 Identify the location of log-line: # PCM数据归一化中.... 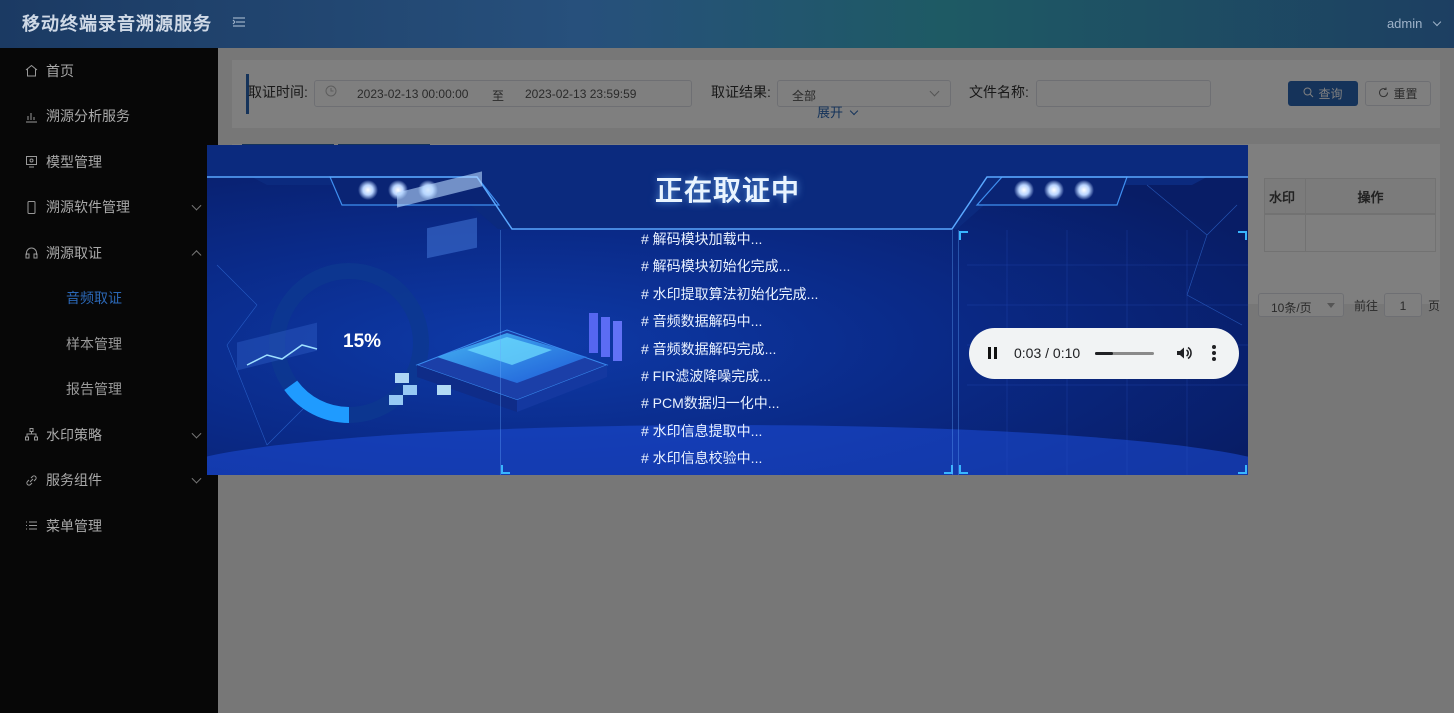
(710, 403).